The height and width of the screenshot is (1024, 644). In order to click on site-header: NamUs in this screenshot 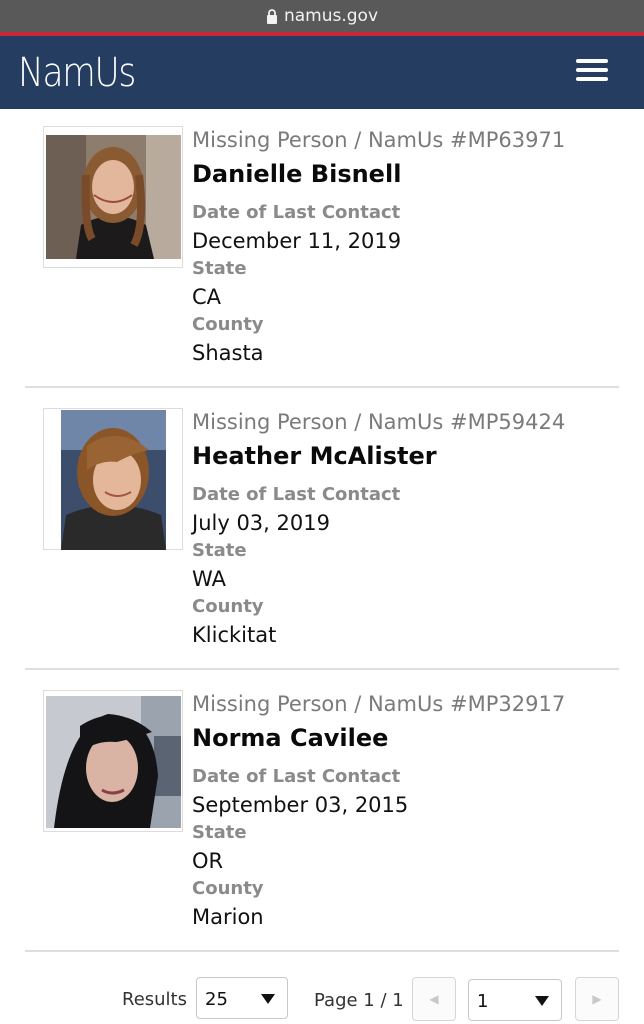, I will do `click(322, 72)`.